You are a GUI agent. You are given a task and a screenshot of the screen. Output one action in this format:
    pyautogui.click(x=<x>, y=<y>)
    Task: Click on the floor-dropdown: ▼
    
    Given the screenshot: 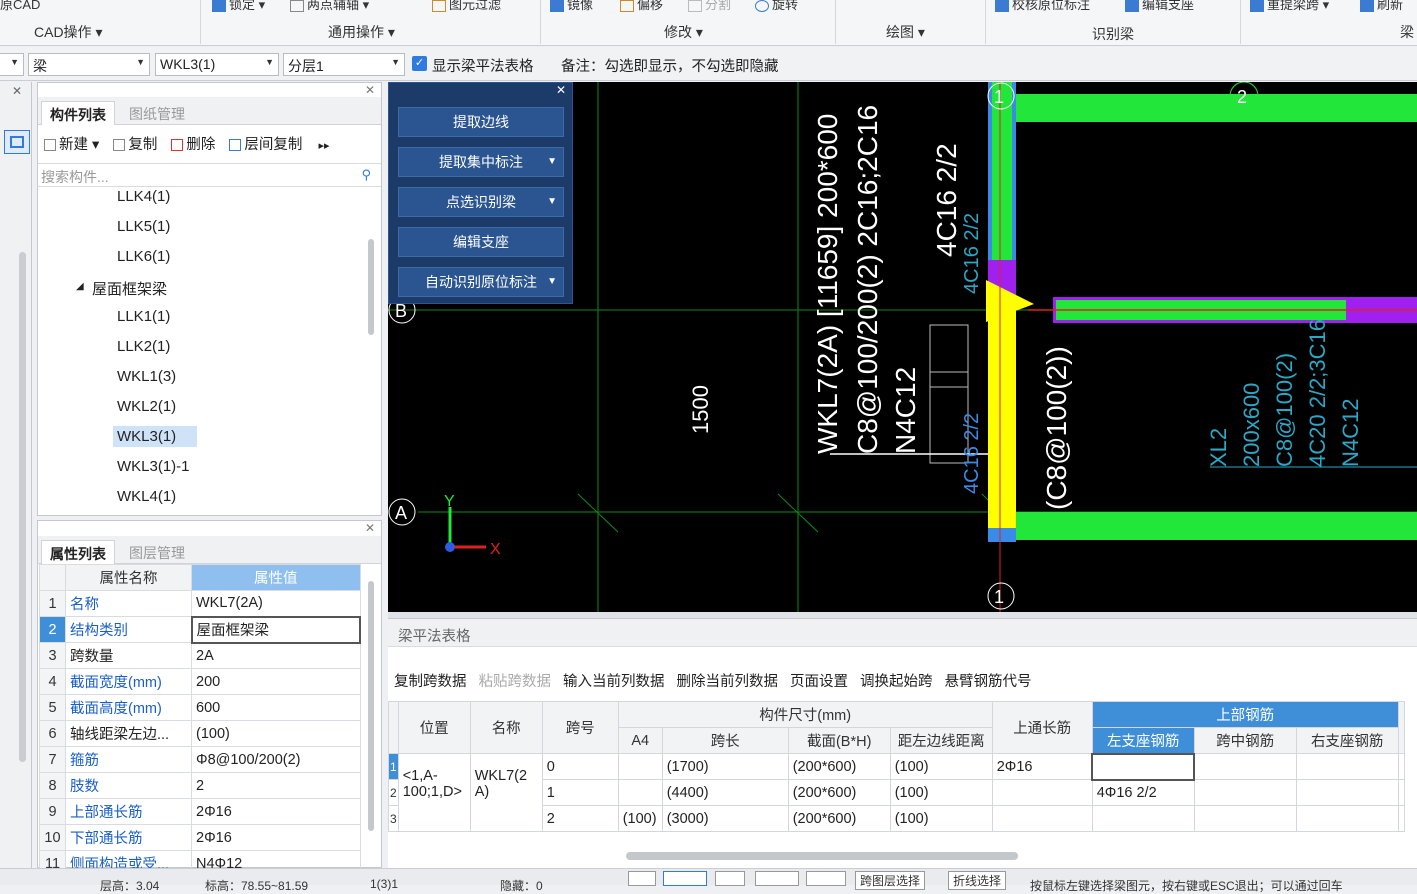 What is the action you would take?
    pyautogui.click(x=12, y=64)
    